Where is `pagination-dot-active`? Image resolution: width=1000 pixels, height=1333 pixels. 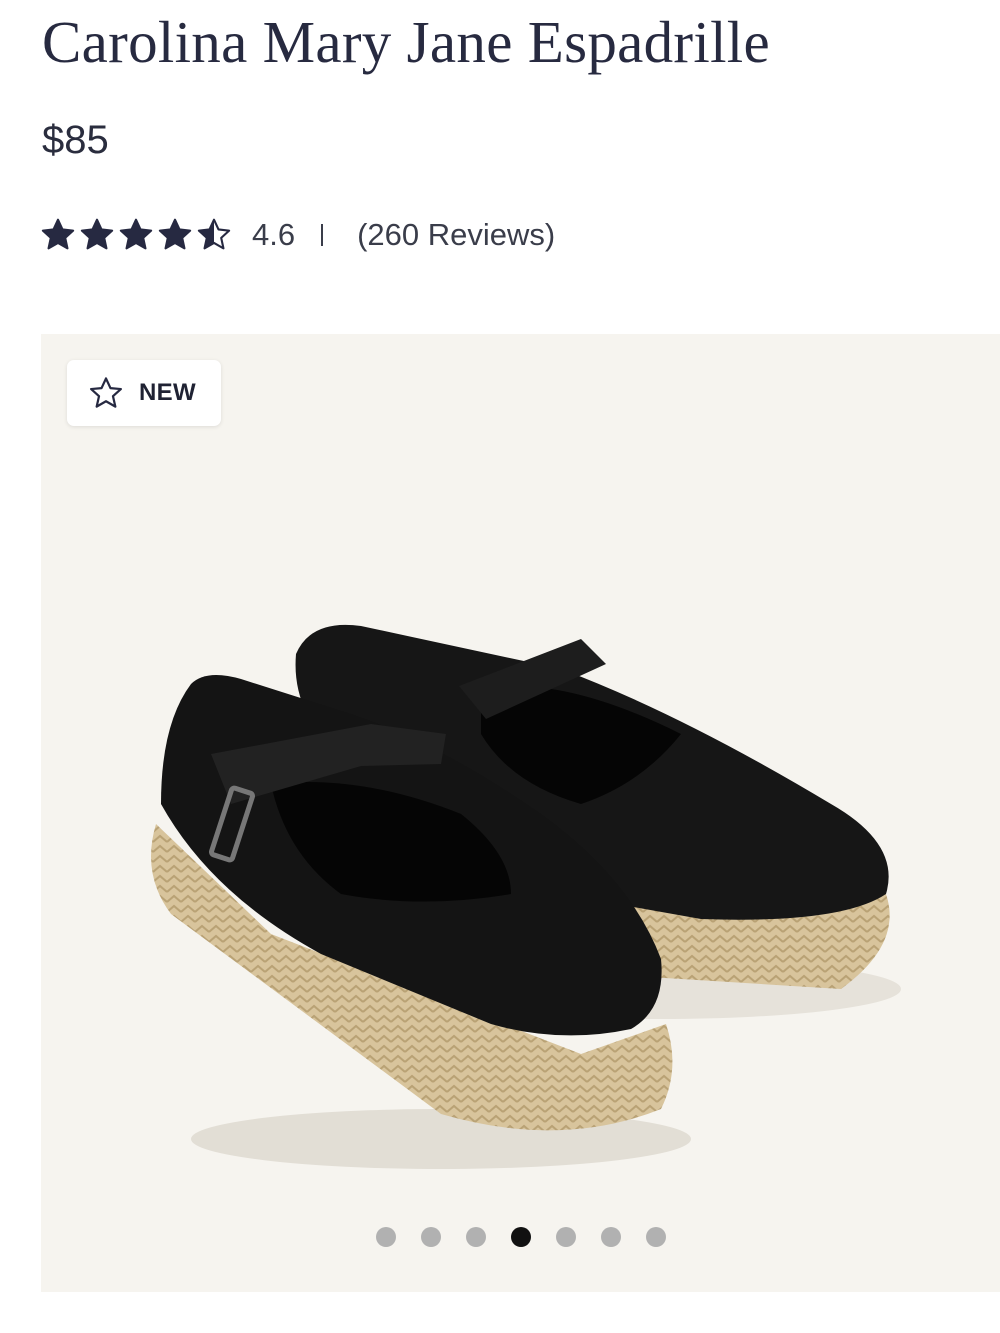 pagination-dot-active is located at coordinates (520, 1237).